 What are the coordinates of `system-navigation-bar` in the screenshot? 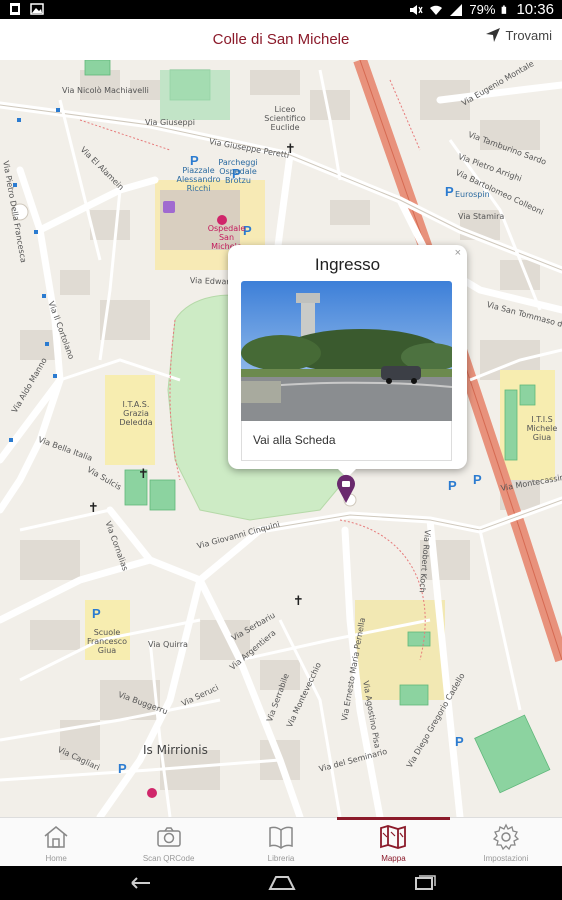 It's located at (281, 883).